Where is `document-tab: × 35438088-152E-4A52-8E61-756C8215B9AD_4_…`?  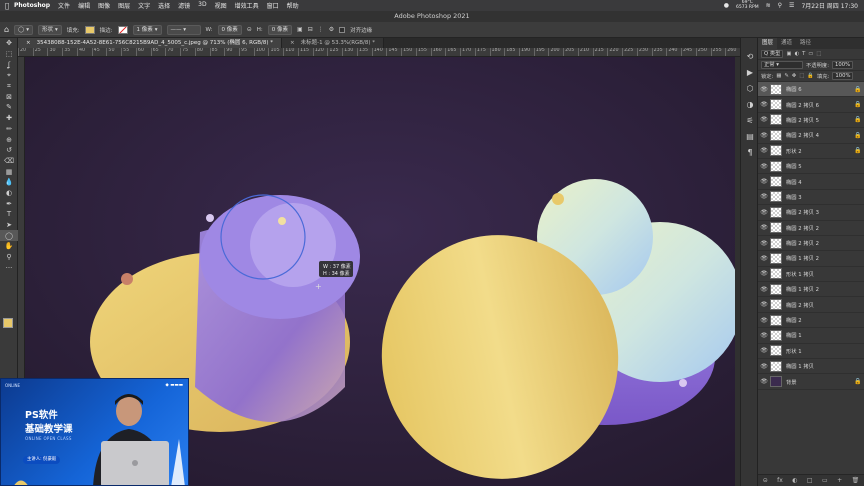 document-tab: × 35438088-152E-4A52-8E61-756C8215B9AD_4_… is located at coordinates (150, 43).